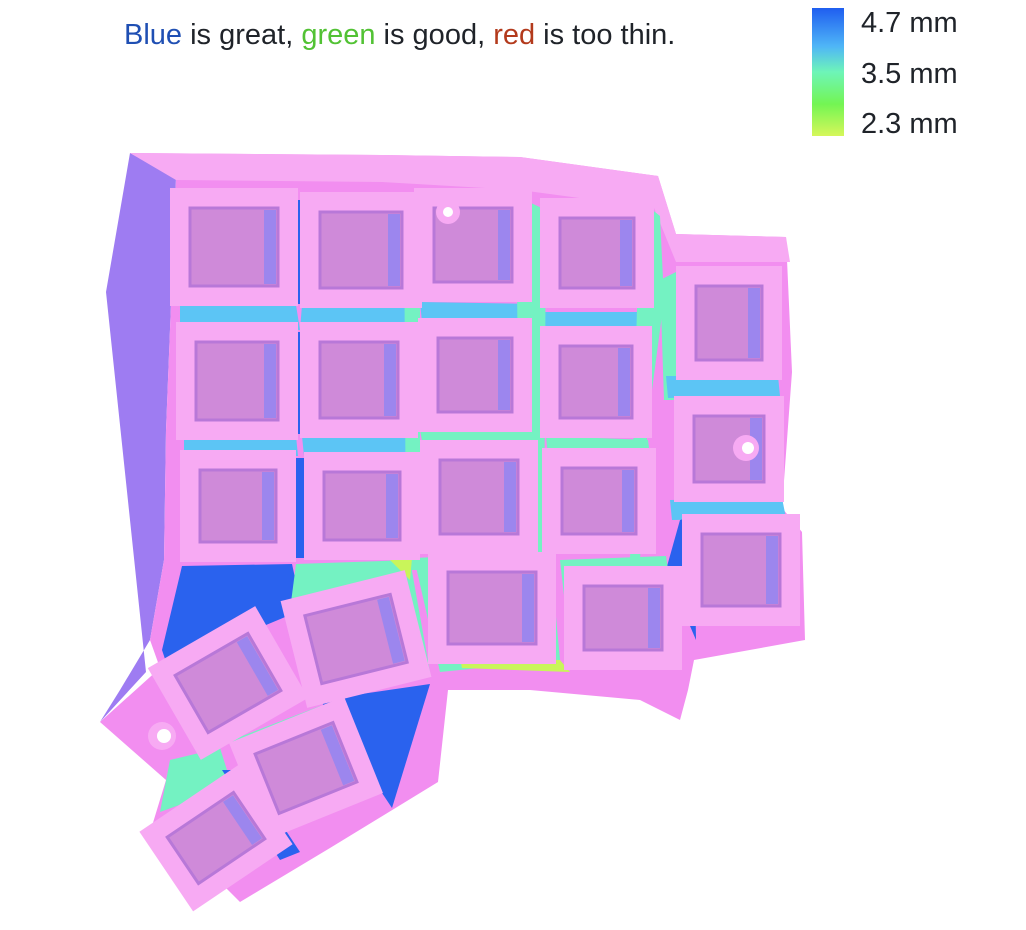 This screenshot has width=1026, height=930. I want to click on screw-hole-top, so click(448, 212).